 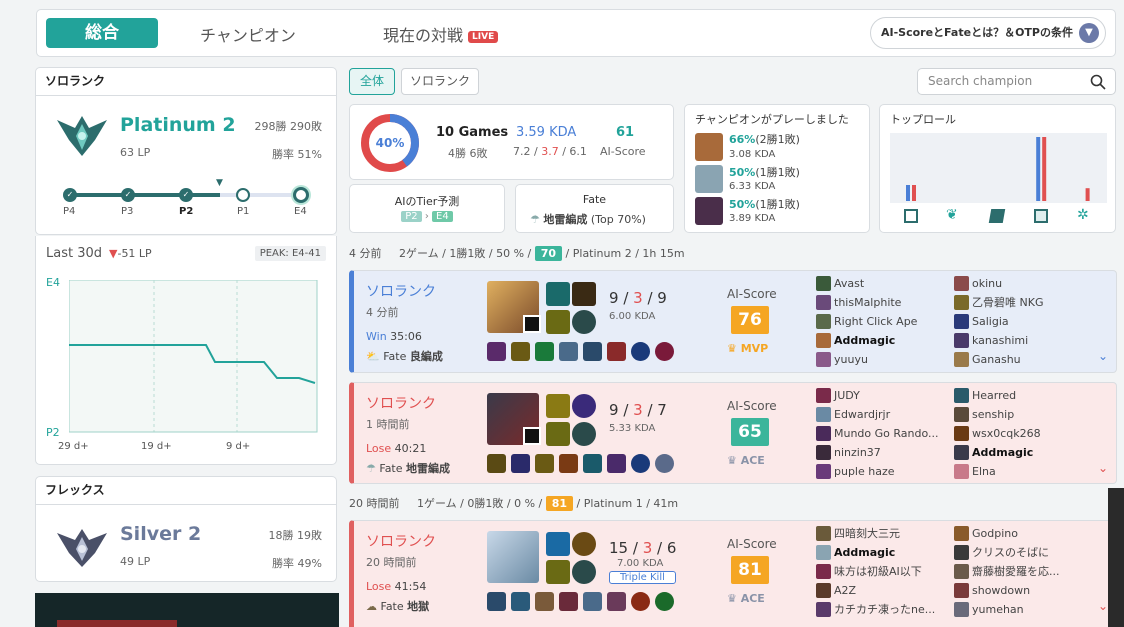 I want to click on role-jungle-icon: ❦, so click(x=952, y=215).